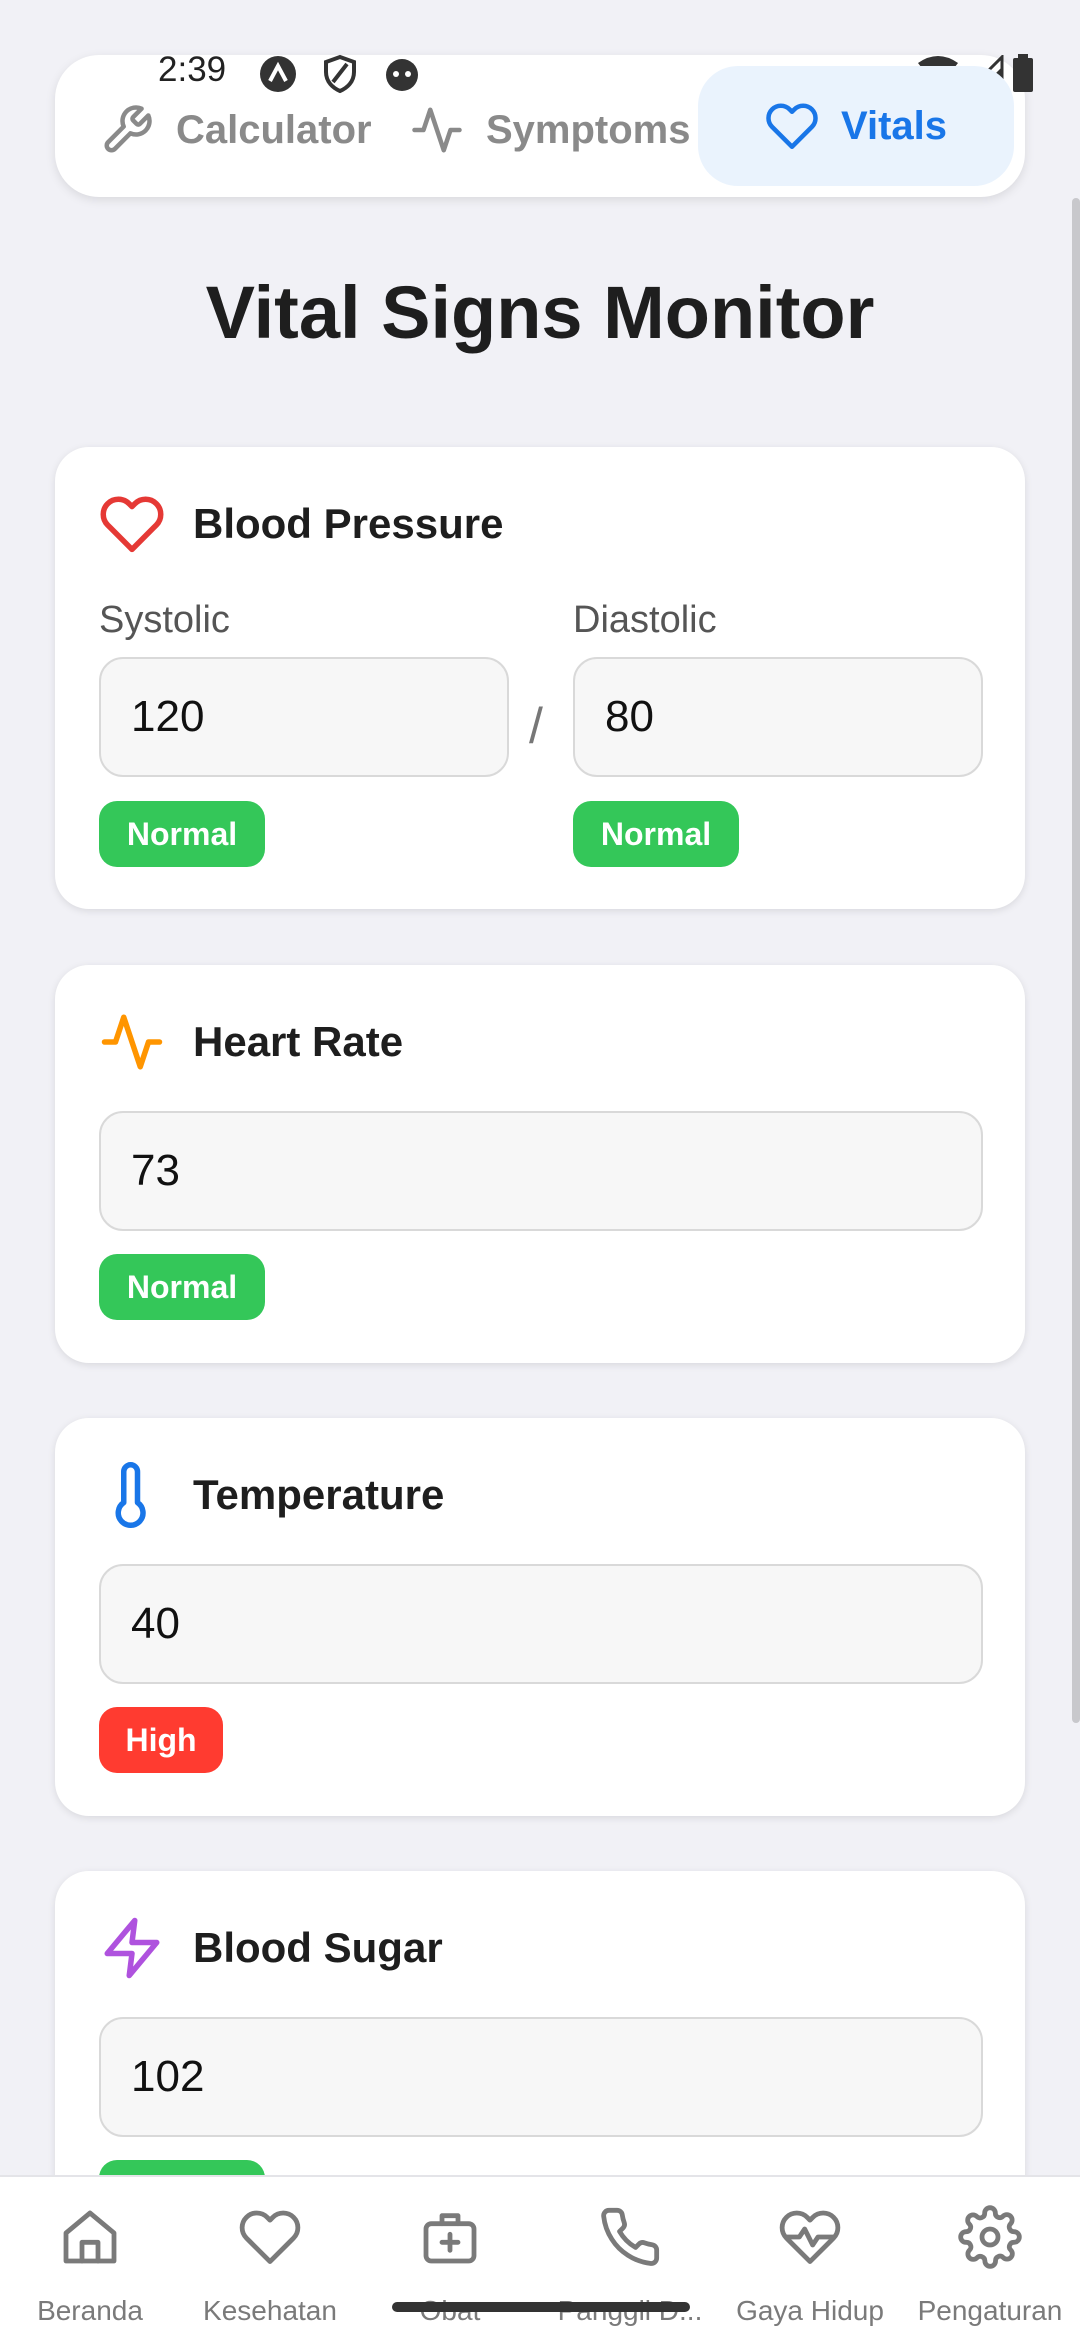  I want to click on home-icon, so click(90, 2237).